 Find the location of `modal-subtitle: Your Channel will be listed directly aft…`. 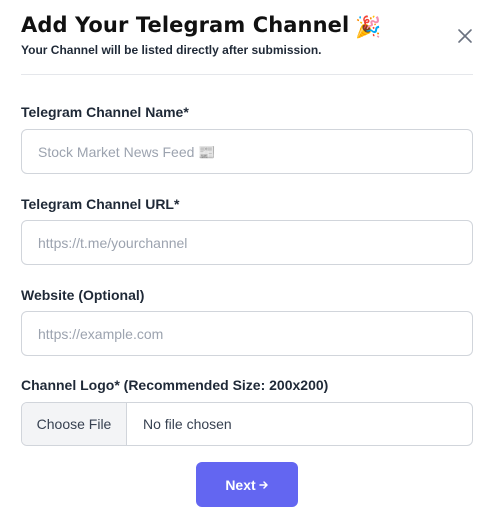

modal-subtitle: Your Channel will be listed directly aft… is located at coordinates (171, 50).